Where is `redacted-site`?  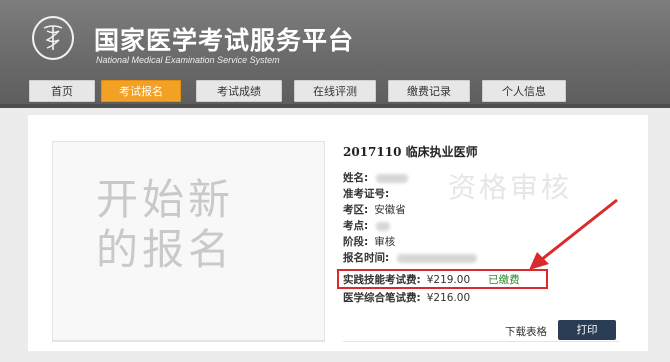
redacted-site is located at coordinates (383, 226).